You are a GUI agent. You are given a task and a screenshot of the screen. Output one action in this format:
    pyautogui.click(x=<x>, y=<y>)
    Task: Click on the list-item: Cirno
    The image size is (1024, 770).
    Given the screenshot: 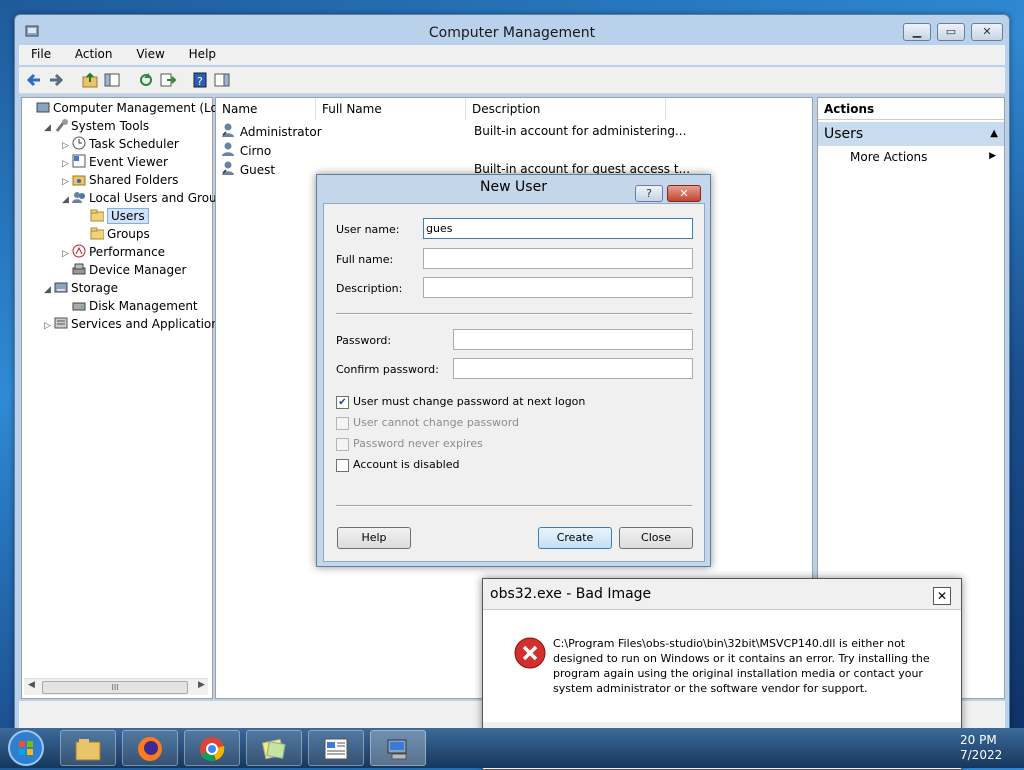 What is the action you would take?
    pyautogui.click(x=245, y=150)
    